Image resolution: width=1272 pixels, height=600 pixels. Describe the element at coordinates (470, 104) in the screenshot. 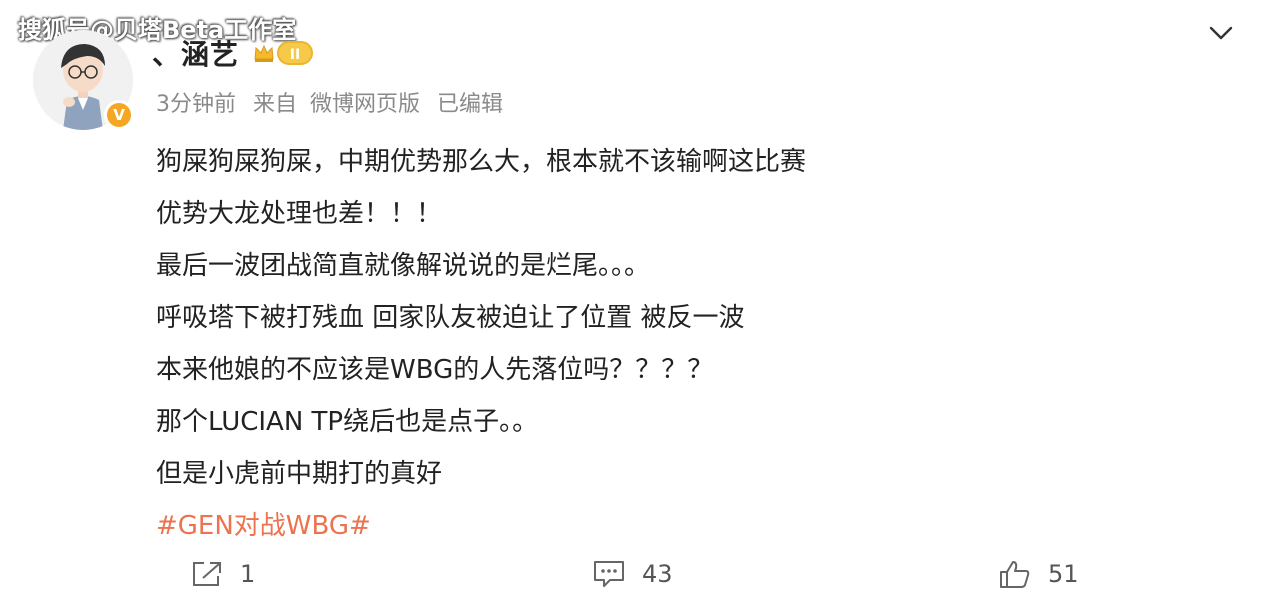

I see `edited-label: 已编辑` at that location.